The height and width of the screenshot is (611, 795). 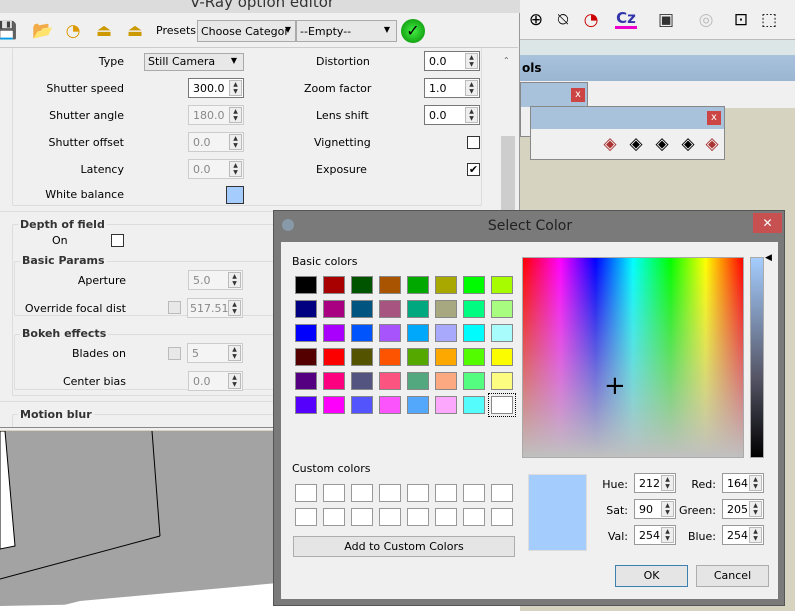 I want to click on shape-icon: ◎, so click(x=706, y=20).